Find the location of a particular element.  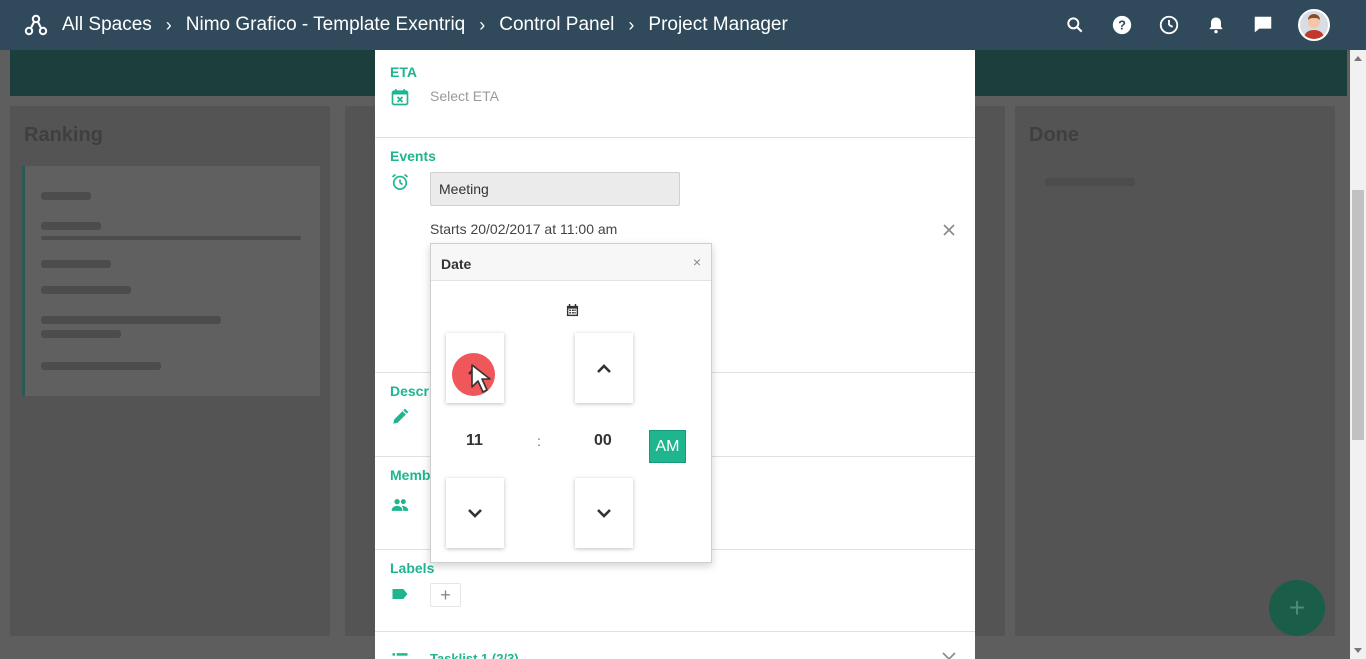

calendar-cancel-icon is located at coordinates (400, 97).